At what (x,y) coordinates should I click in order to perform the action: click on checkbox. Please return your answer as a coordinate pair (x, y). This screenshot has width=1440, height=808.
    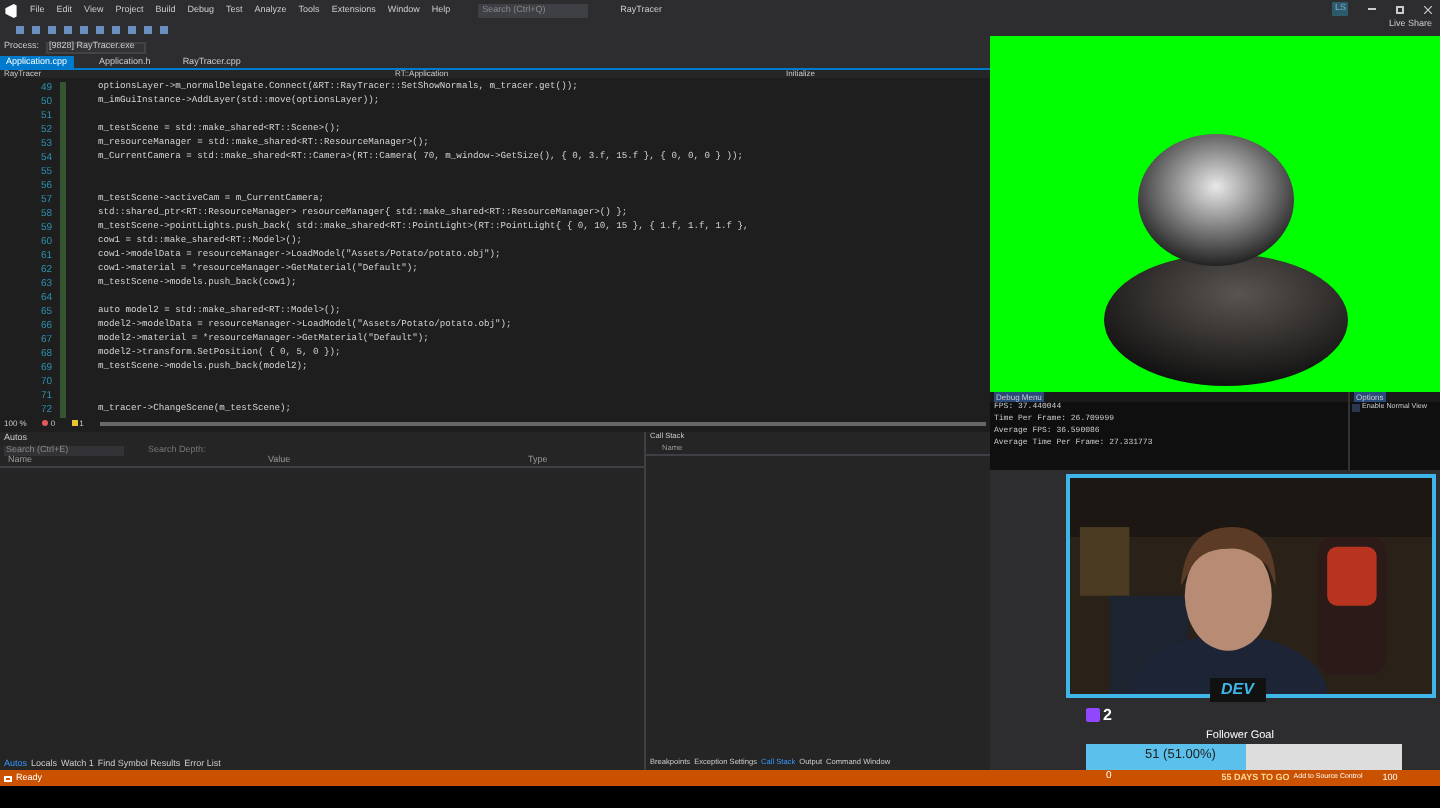
    Looking at the image, I should click on (1356, 408).